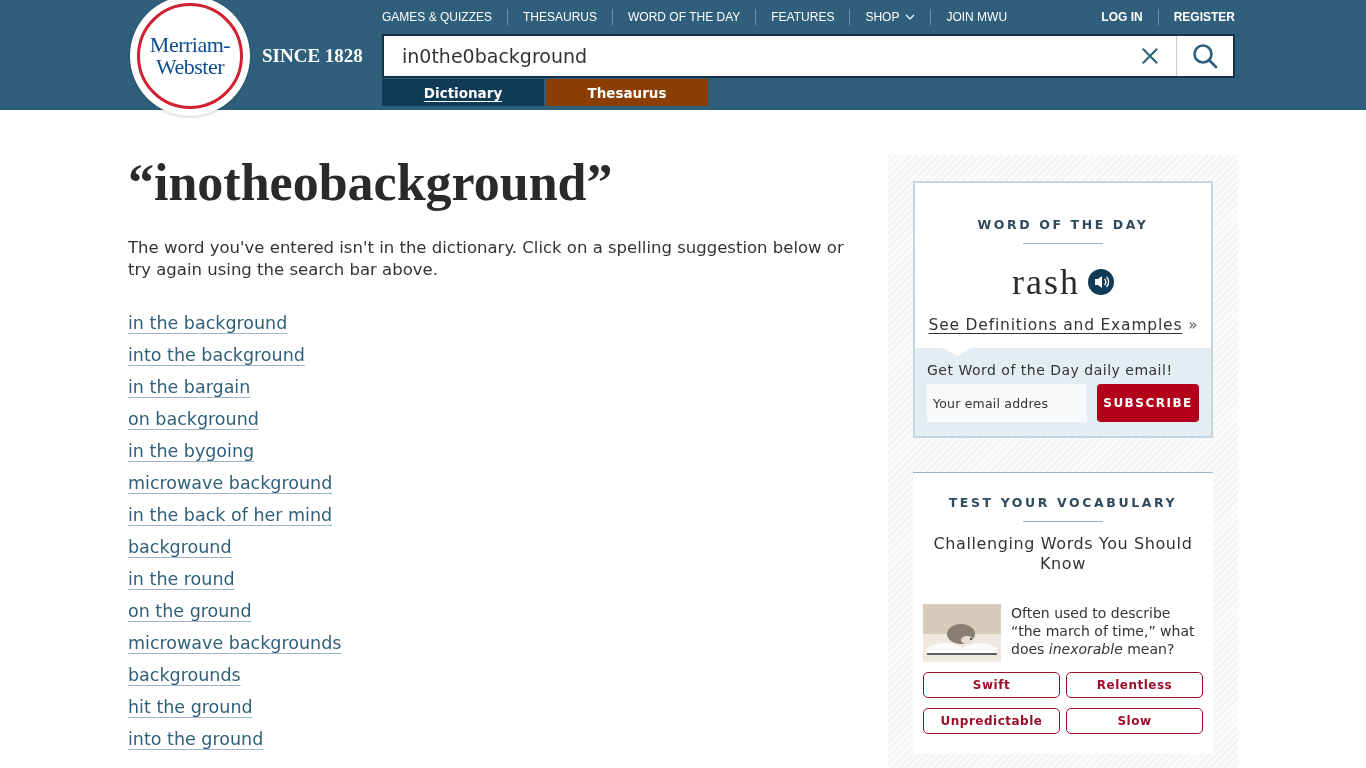 This screenshot has width=1366, height=768. What do you see at coordinates (191, 451) in the screenshot?
I see `suggestion-link: in the bygoing` at bounding box center [191, 451].